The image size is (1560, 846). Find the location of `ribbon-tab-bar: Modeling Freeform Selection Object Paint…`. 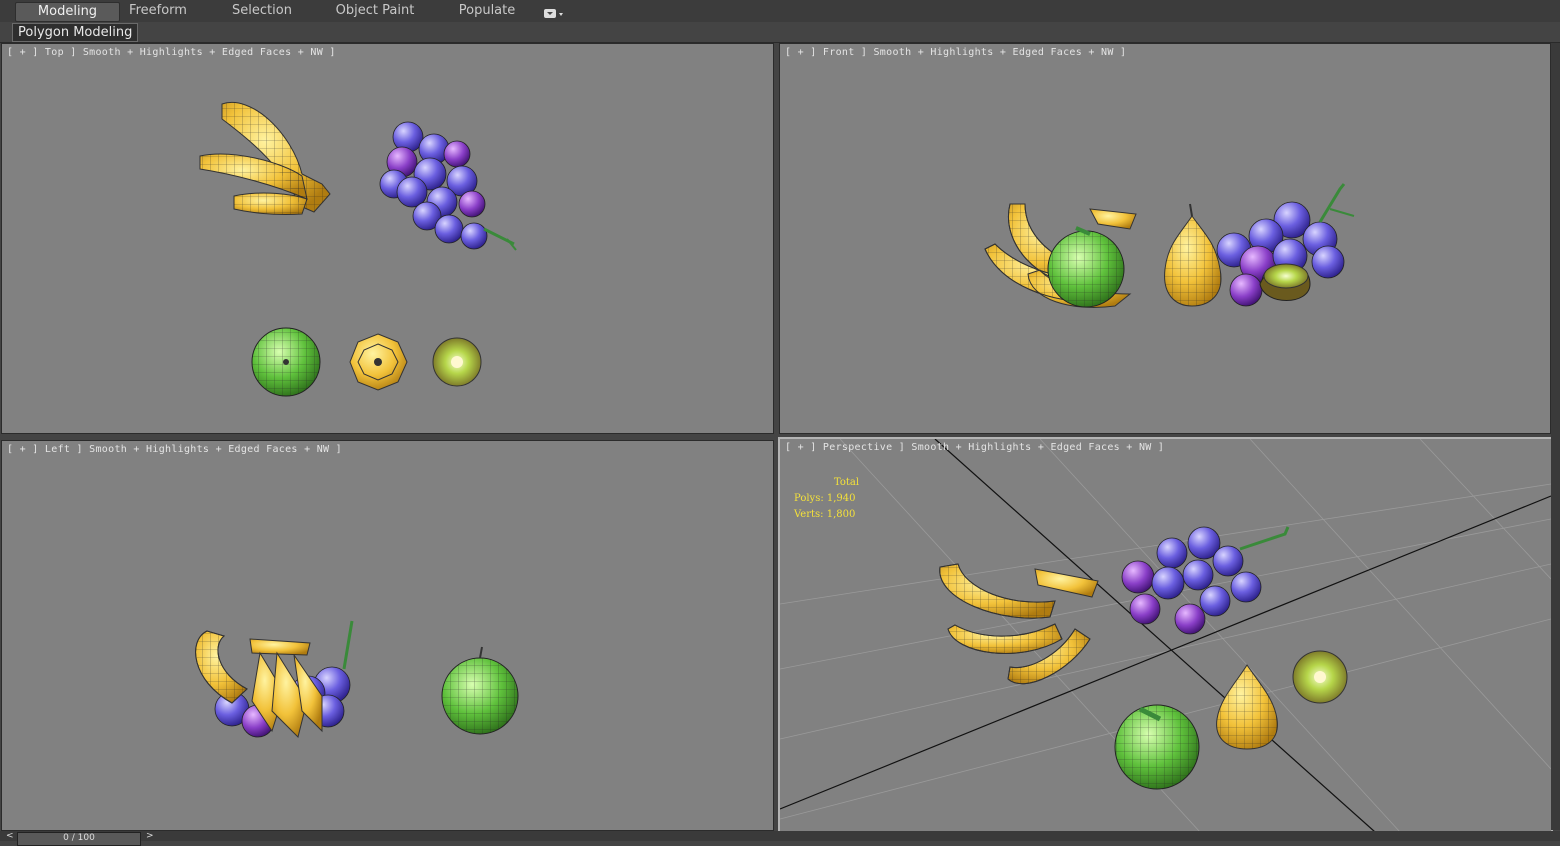

ribbon-tab-bar: Modeling Freeform Selection Object Paint… is located at coordinates (780, 11).